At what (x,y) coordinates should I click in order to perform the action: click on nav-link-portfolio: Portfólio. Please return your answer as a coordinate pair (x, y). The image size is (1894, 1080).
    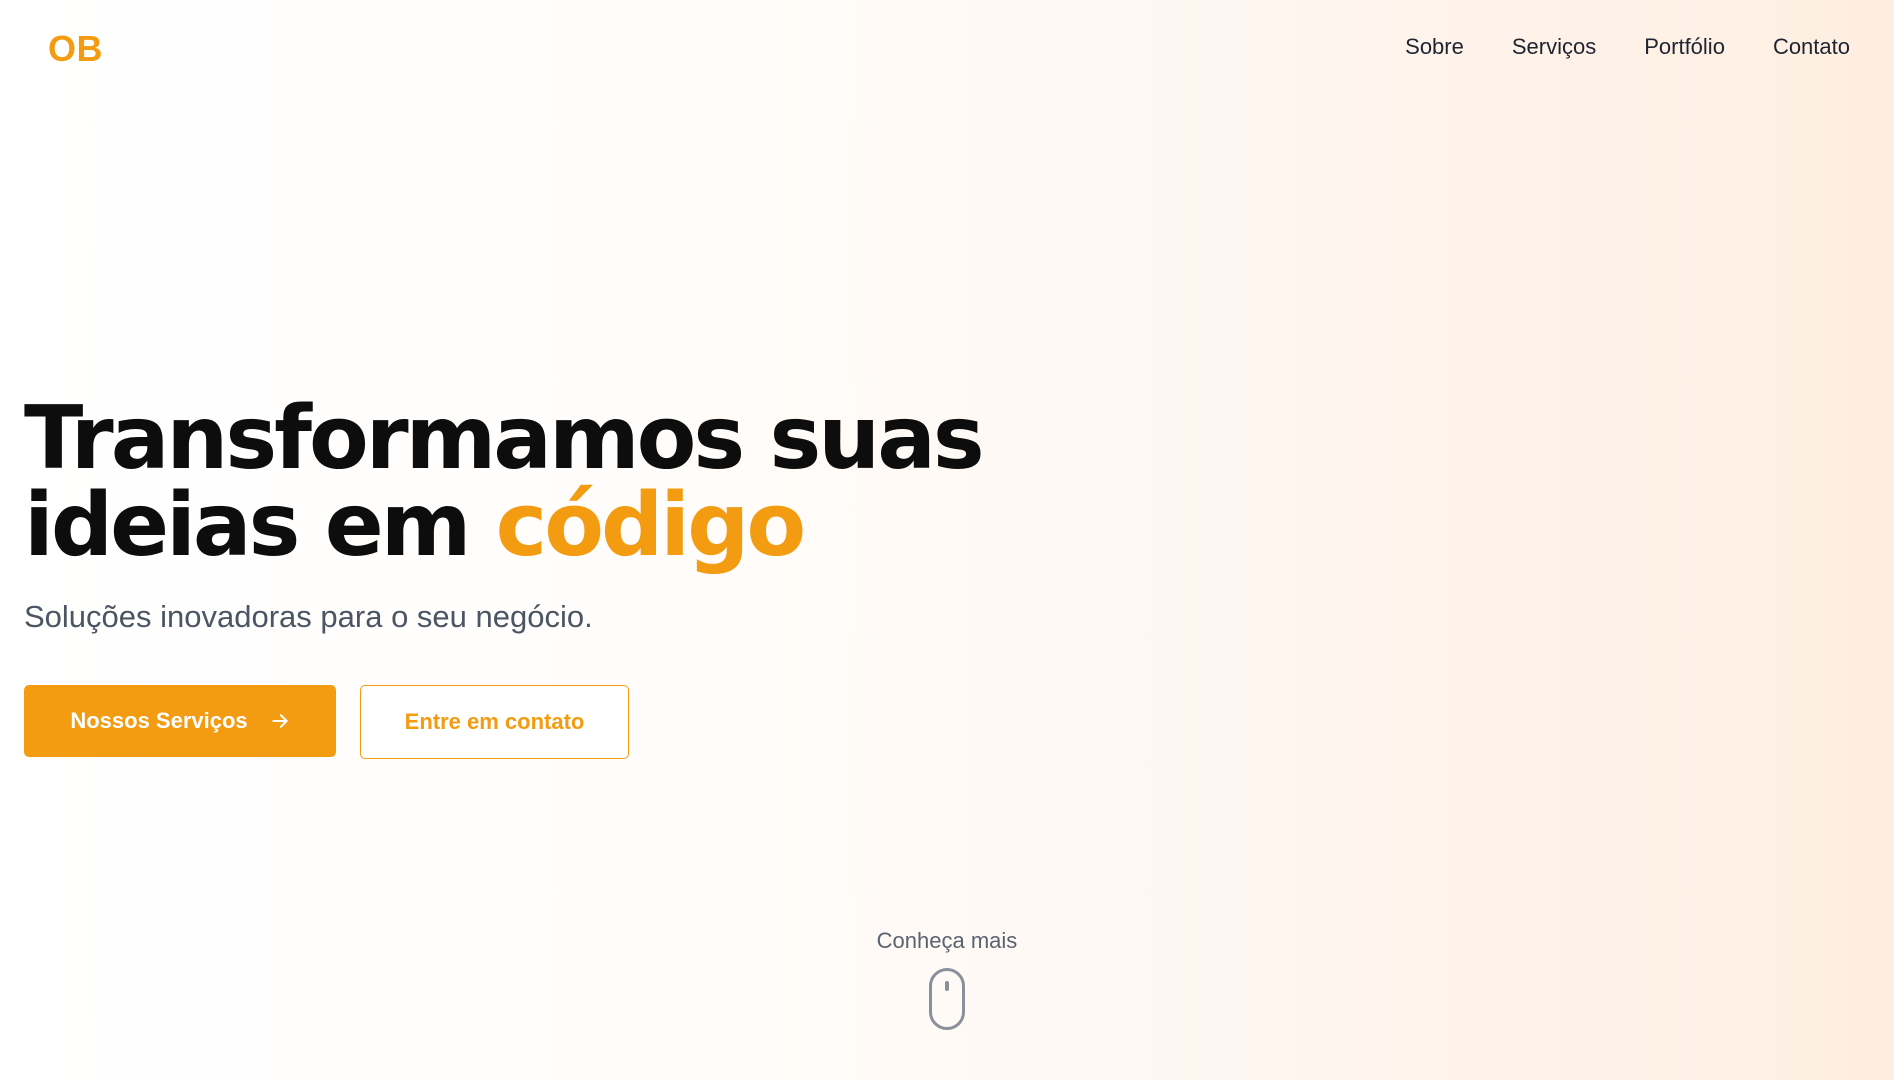
    Looking at the image, I should click on (1684, 47).